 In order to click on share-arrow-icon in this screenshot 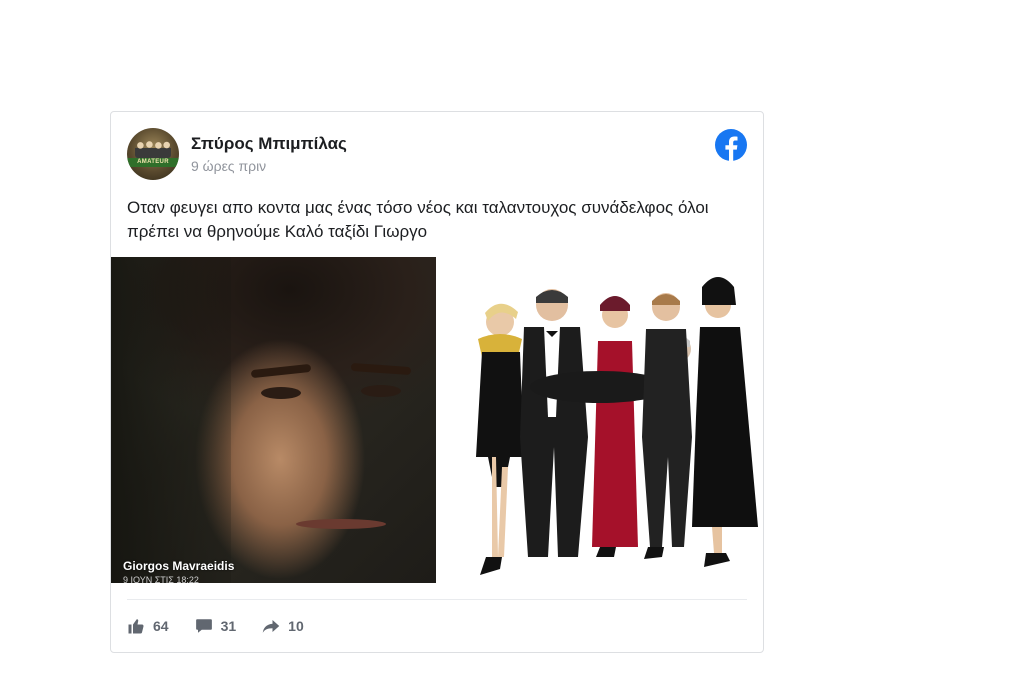, I will do `click(271, 626)`.